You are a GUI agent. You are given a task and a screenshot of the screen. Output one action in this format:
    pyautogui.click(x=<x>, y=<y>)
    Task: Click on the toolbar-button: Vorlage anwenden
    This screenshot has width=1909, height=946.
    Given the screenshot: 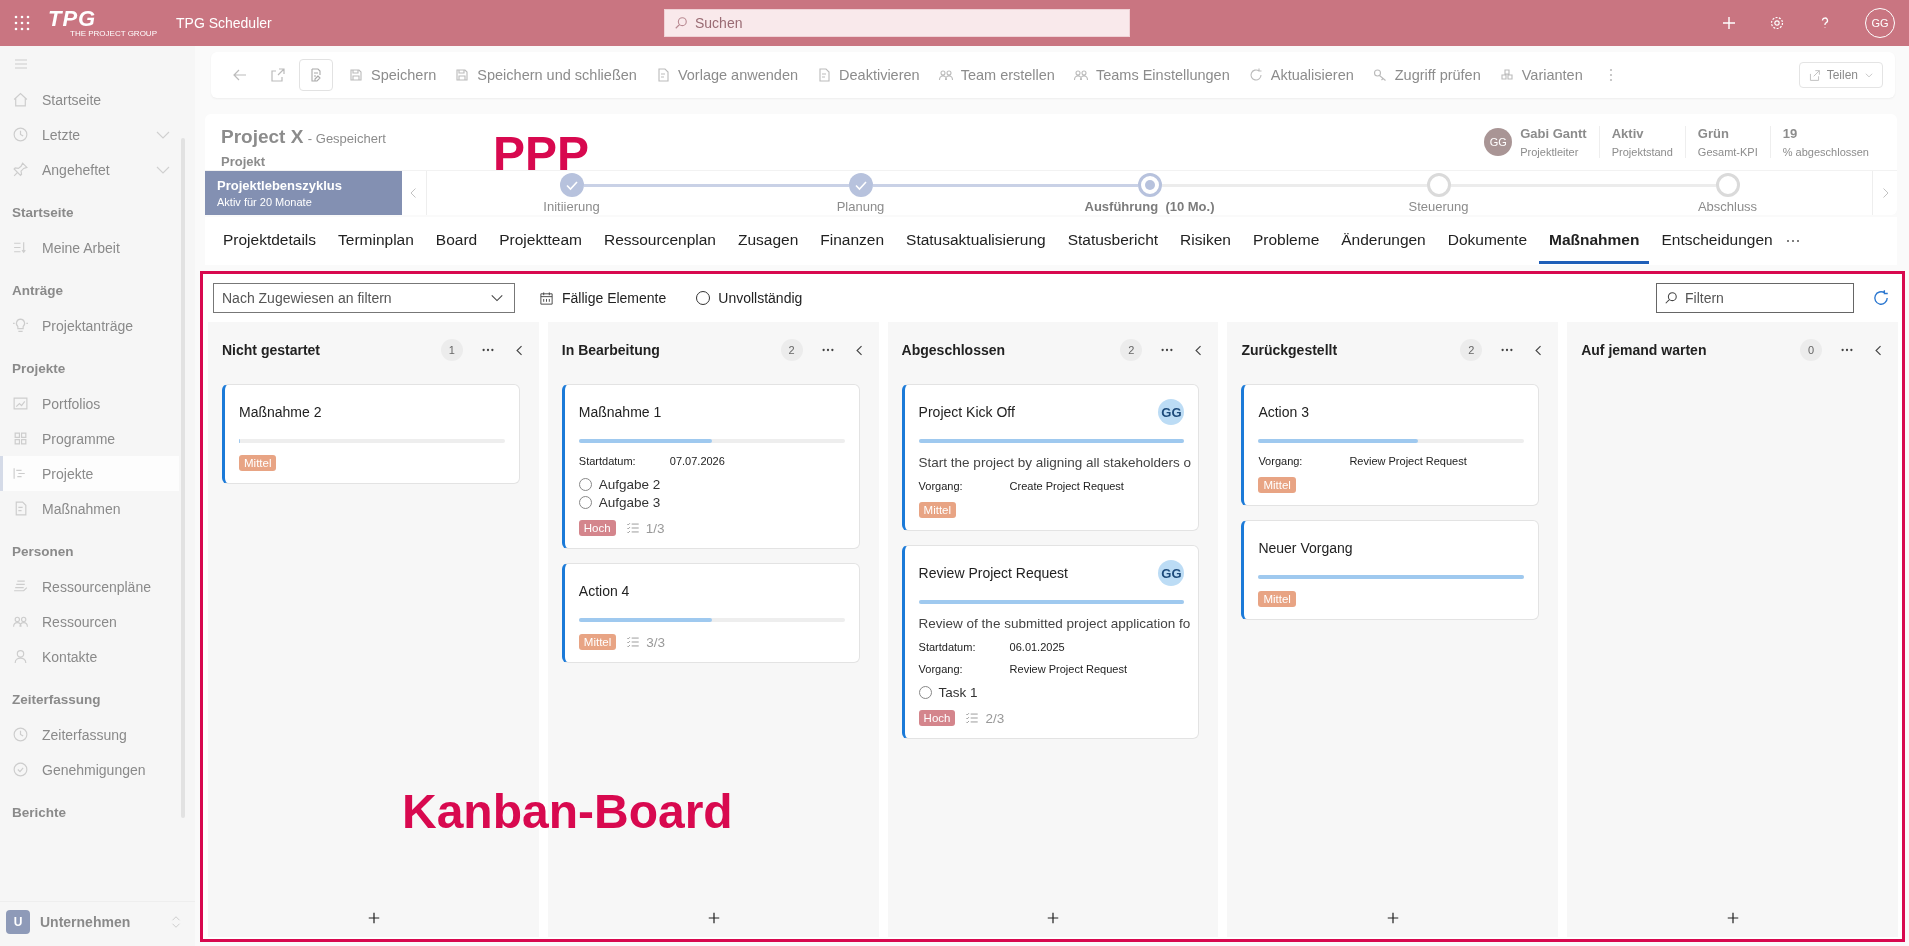 What is the action you would take?
    pyautogui.click(x=726, y=75)
    